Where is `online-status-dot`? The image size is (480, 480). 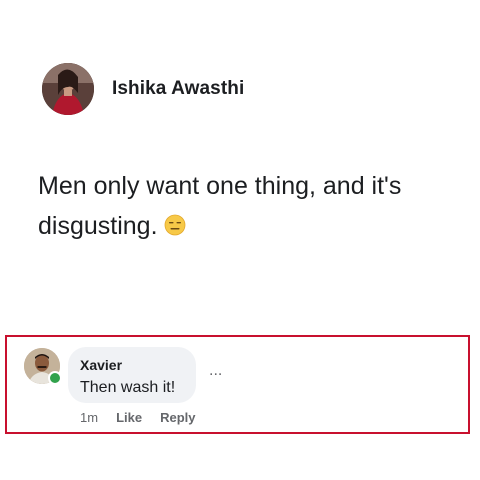
online-status-dot is located at coordinates (55, 378).